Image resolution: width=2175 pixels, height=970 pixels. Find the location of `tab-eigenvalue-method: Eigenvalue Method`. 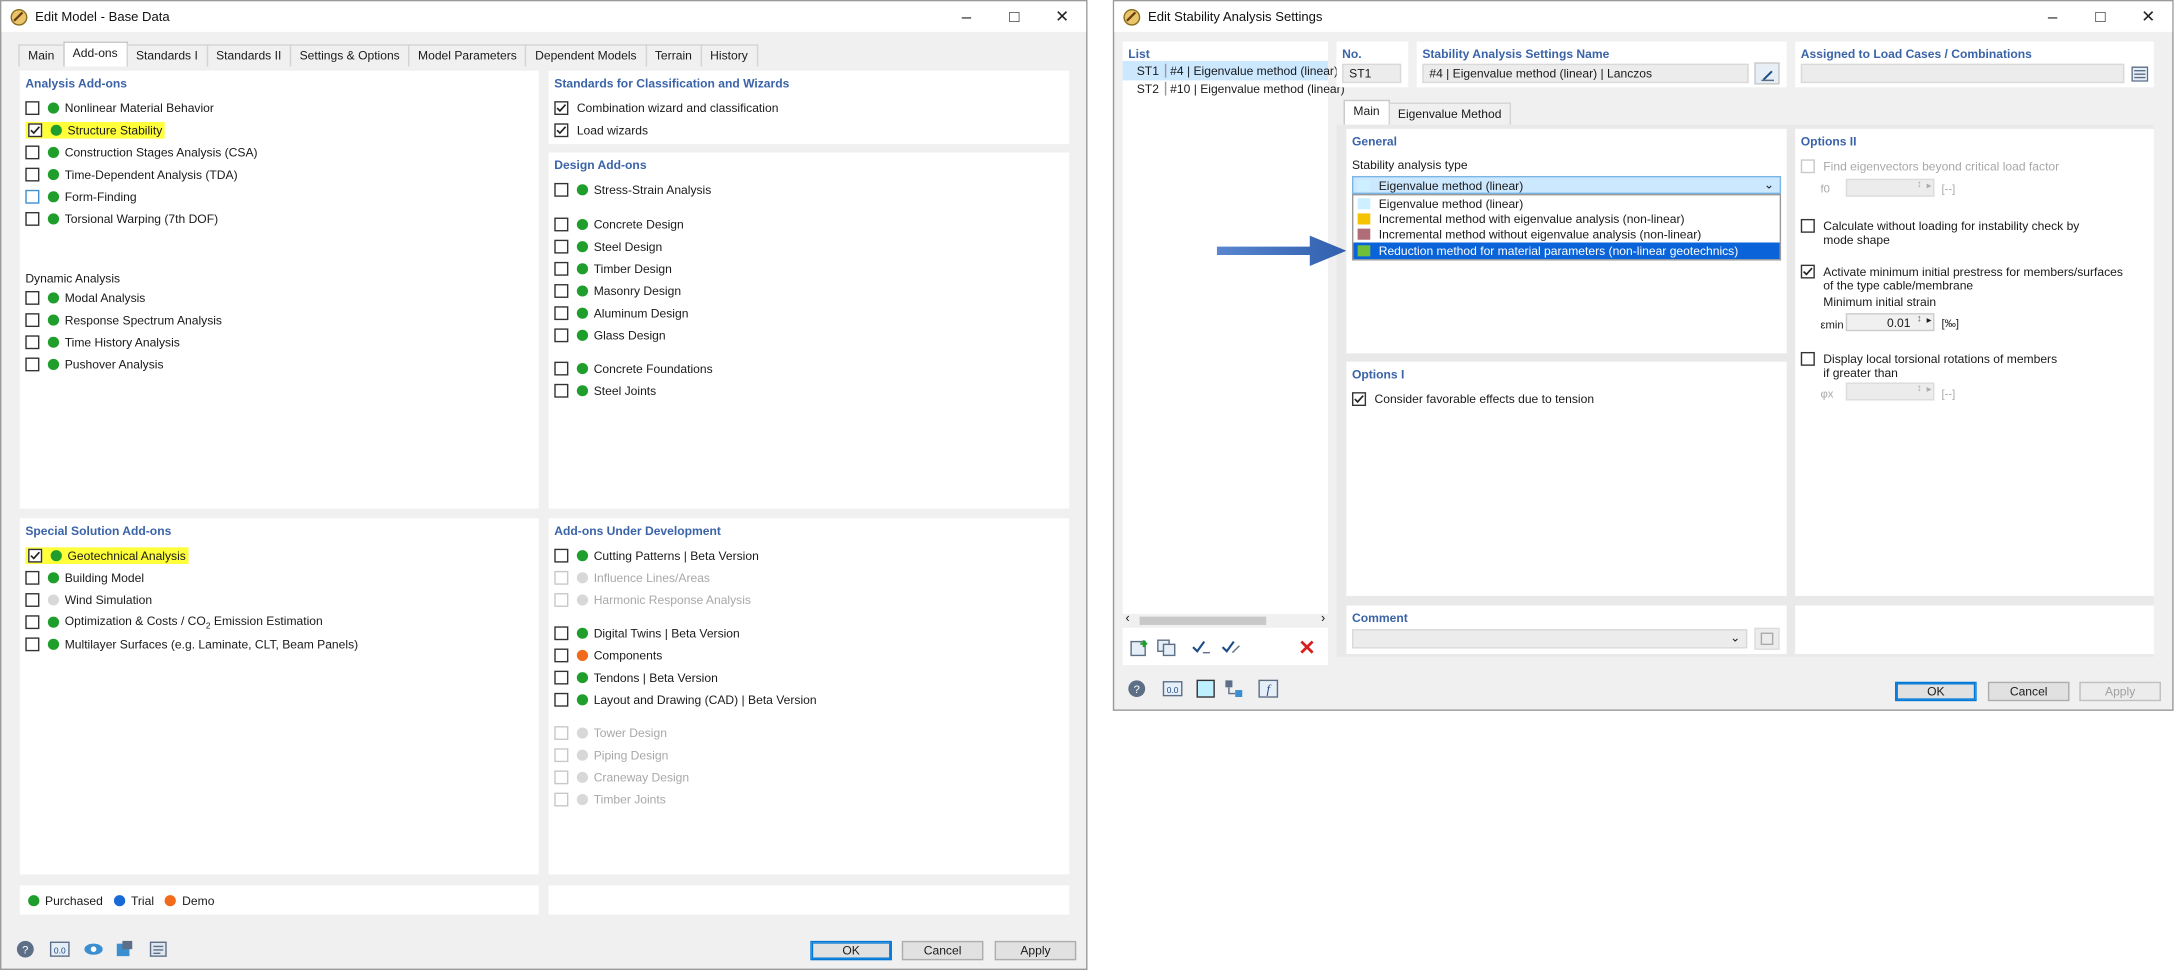

tab-eigenvalue-method: Eigenvalue Method is located at coordinates (1450, 113).